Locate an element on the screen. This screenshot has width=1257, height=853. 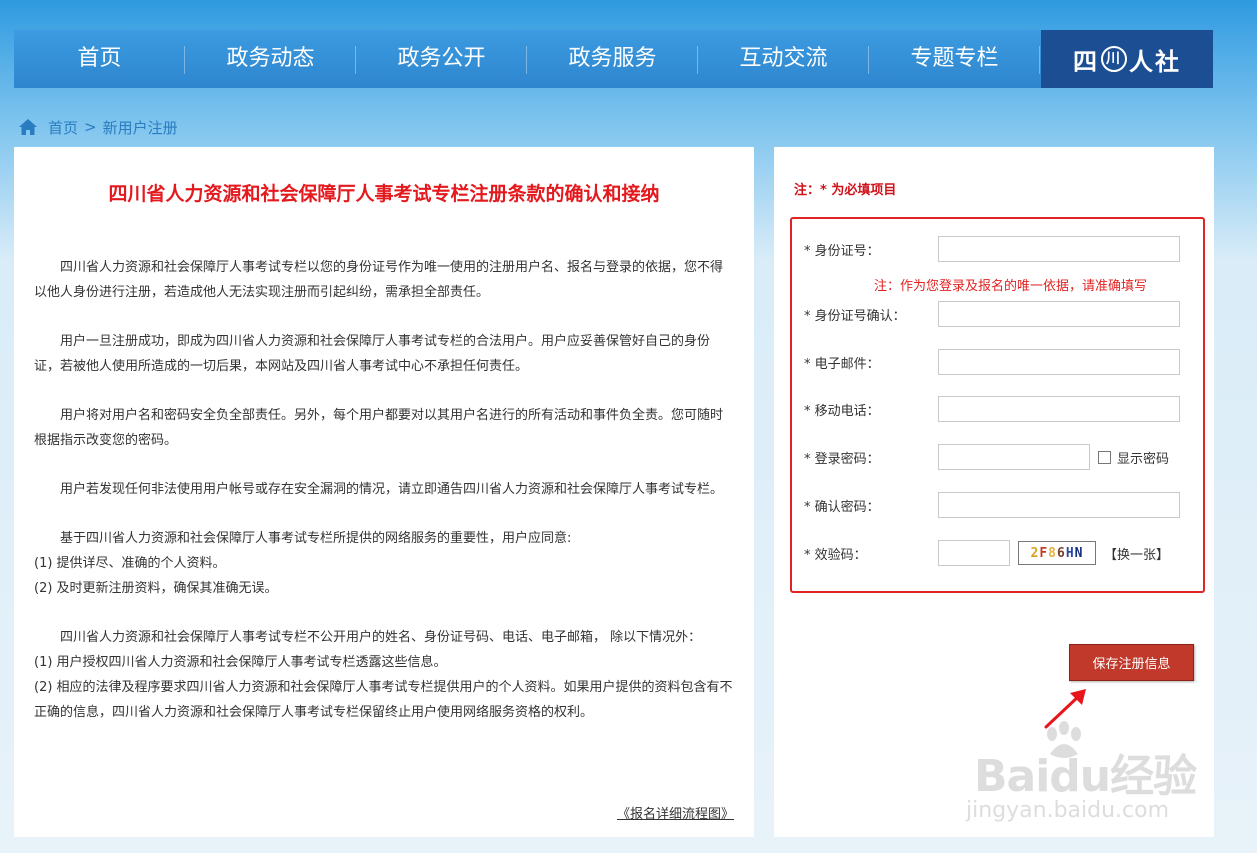
nav-item-public: 政务公开 is located at coordinates (441, 59).